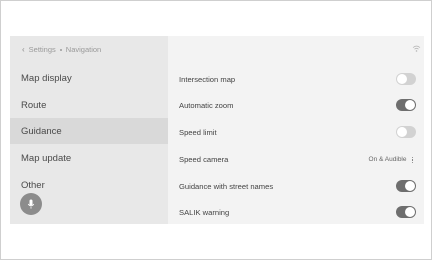  What do you see at coordinates (387, 159) in the screenshot?
I see `setting-value: On & Audible` at bounding box center [387, 159].